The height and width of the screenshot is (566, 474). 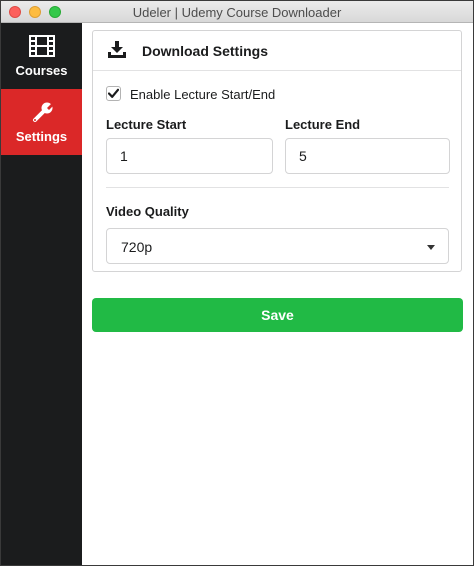 What do you see at coordinates (277, 246) in the screenshot?
I see `video-quality-select: 720p` at bounding box center [277, 246].